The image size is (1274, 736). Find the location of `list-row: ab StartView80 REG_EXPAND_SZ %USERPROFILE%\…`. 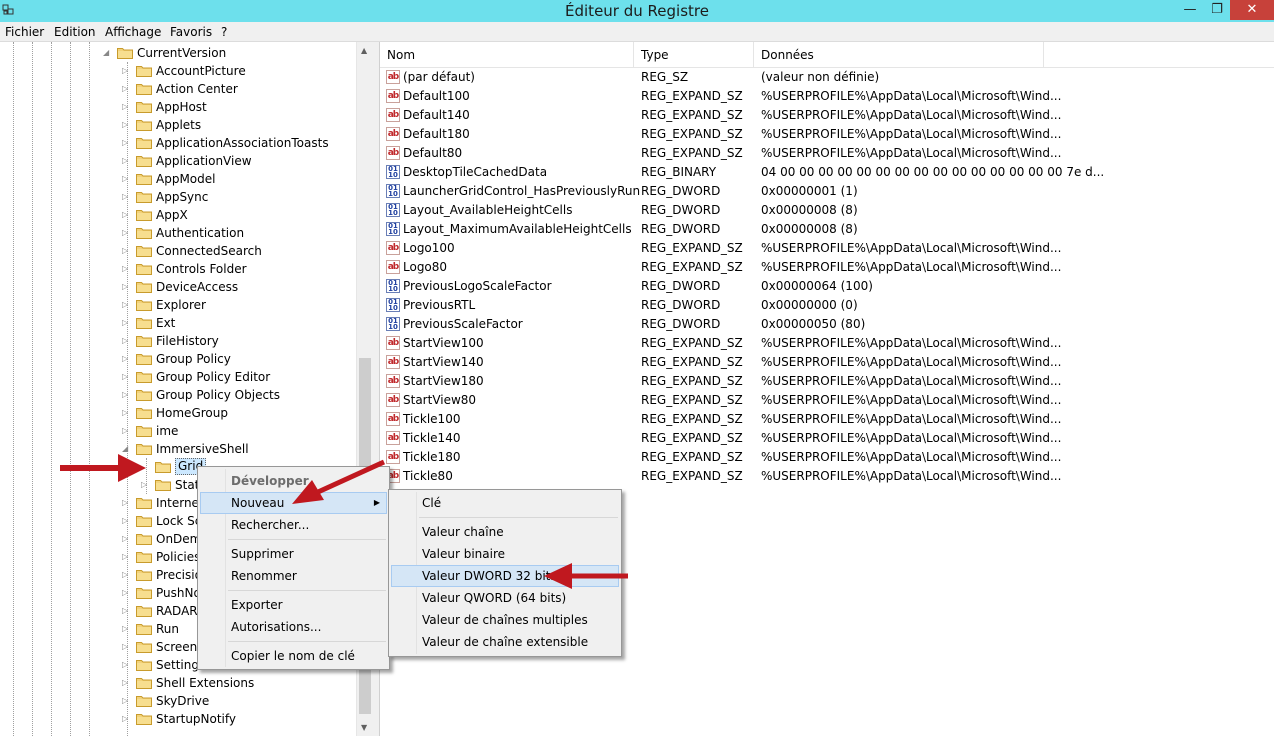

list-row: ab StartView80 REG_EXPAND_SZ %USERPROFILE%\… is located at coordinates (827, 400).